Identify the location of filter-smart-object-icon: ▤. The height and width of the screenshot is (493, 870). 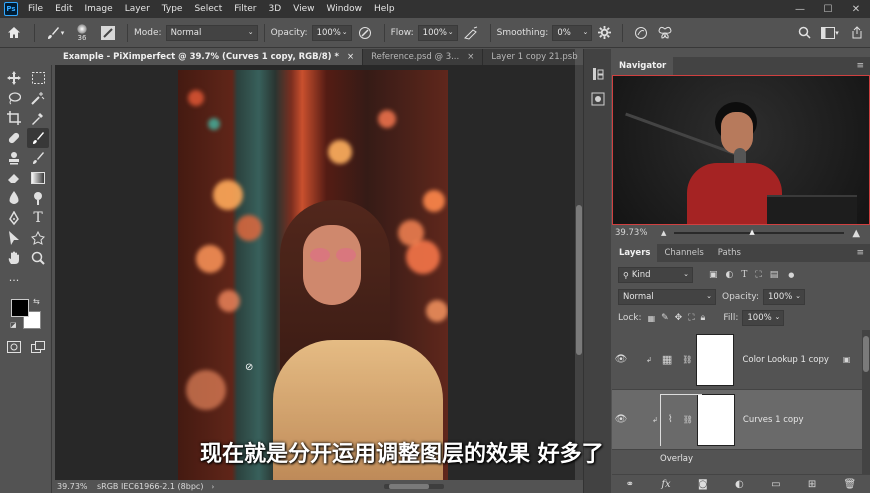
(774, 275).